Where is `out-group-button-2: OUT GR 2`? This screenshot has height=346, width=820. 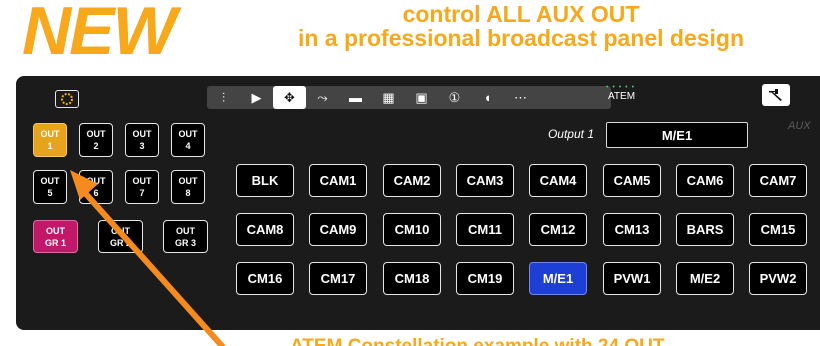 out-group-button-2: OUT GR 2 is located at coordinates (120, 236).